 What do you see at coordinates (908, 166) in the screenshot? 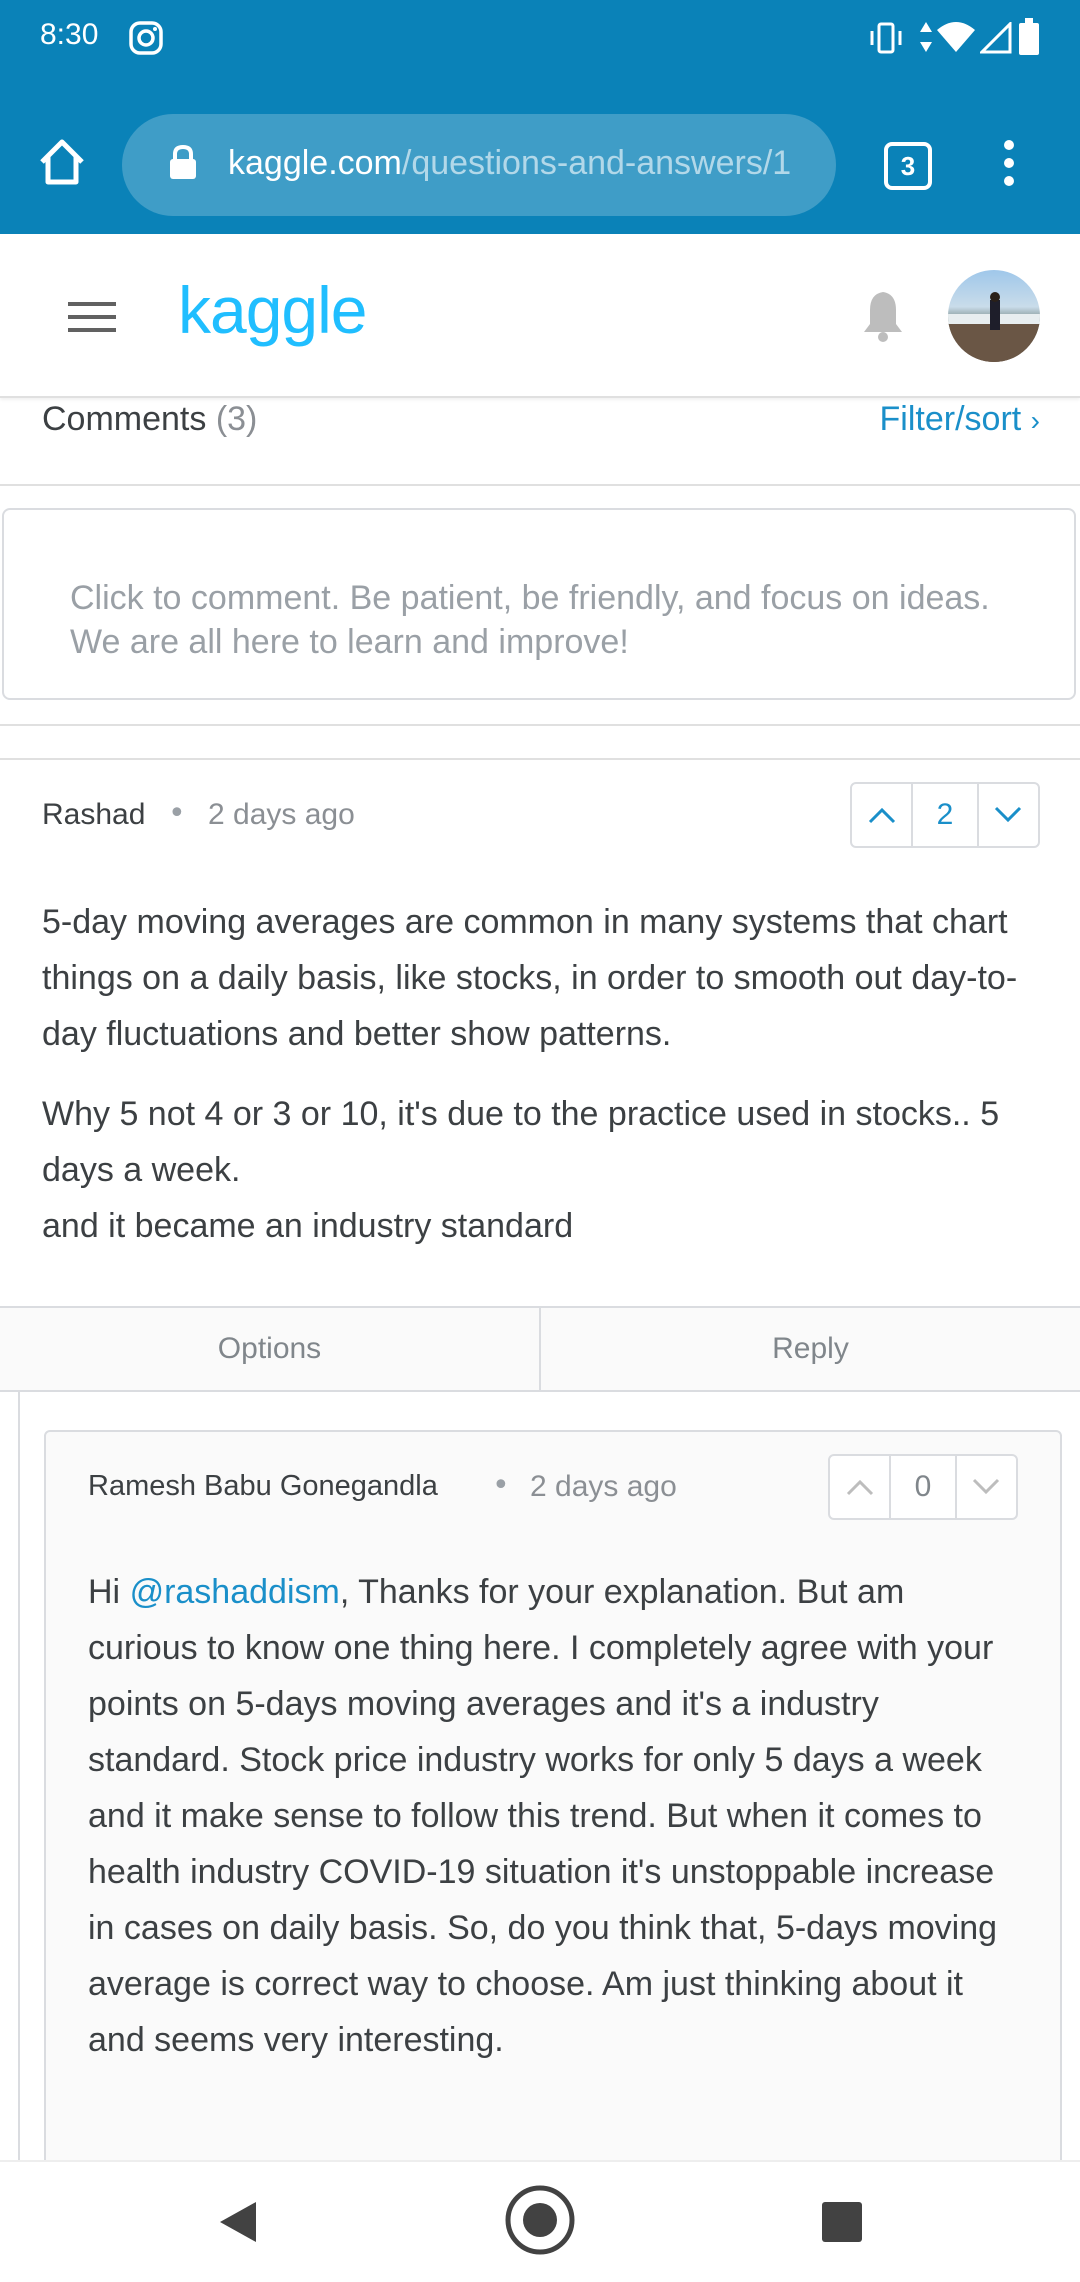
I see `tab-switcher-button: 3` at bounding box center [908, 166].